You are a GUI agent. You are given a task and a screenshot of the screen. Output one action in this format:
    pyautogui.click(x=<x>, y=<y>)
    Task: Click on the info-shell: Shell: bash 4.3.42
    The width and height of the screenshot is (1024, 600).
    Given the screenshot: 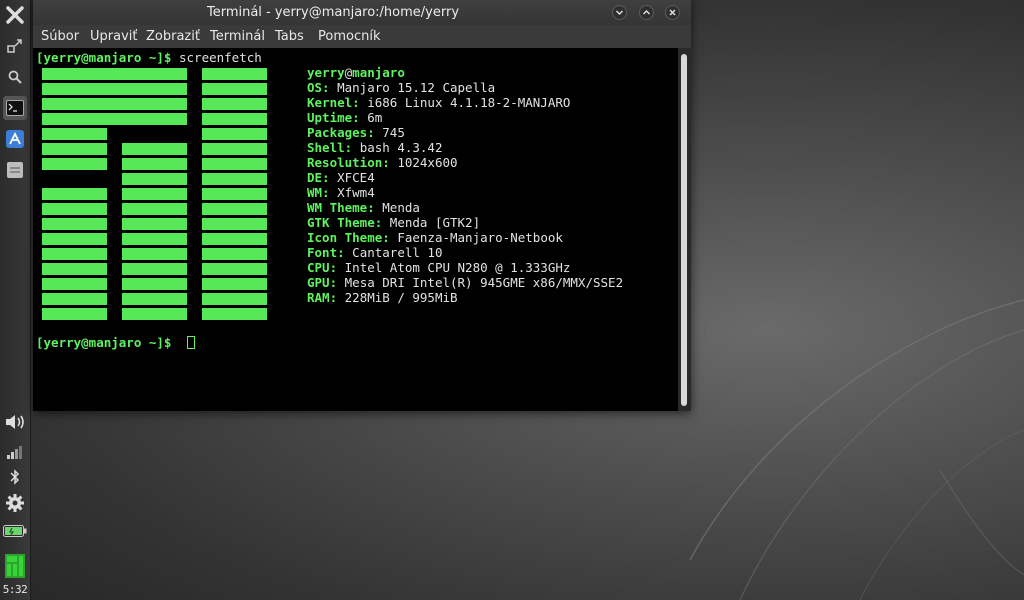 What is the action you would take?
    pyautogui.click(x=374, y=147)
    